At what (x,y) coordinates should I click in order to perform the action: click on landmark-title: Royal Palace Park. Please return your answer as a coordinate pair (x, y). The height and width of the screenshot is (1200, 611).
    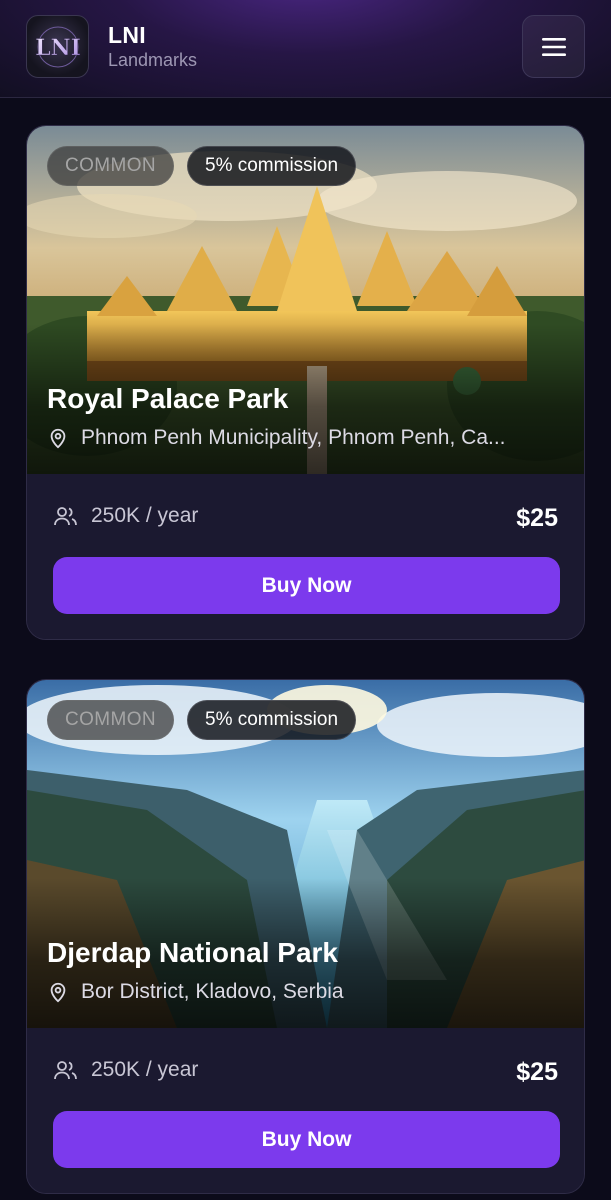
    Looking at the image, I should click on (168, 398).